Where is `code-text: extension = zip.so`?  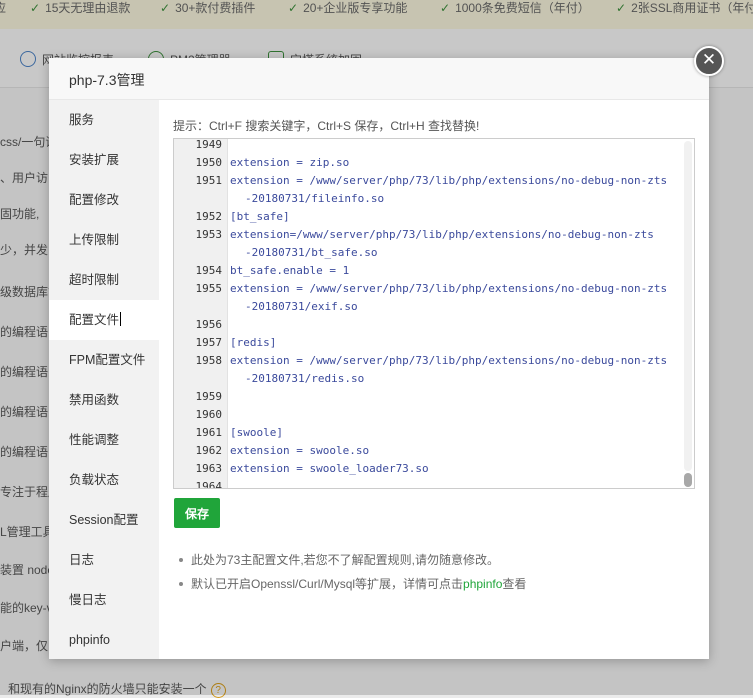
code-text: extension = zip.so is located at coordinates (289, 163).